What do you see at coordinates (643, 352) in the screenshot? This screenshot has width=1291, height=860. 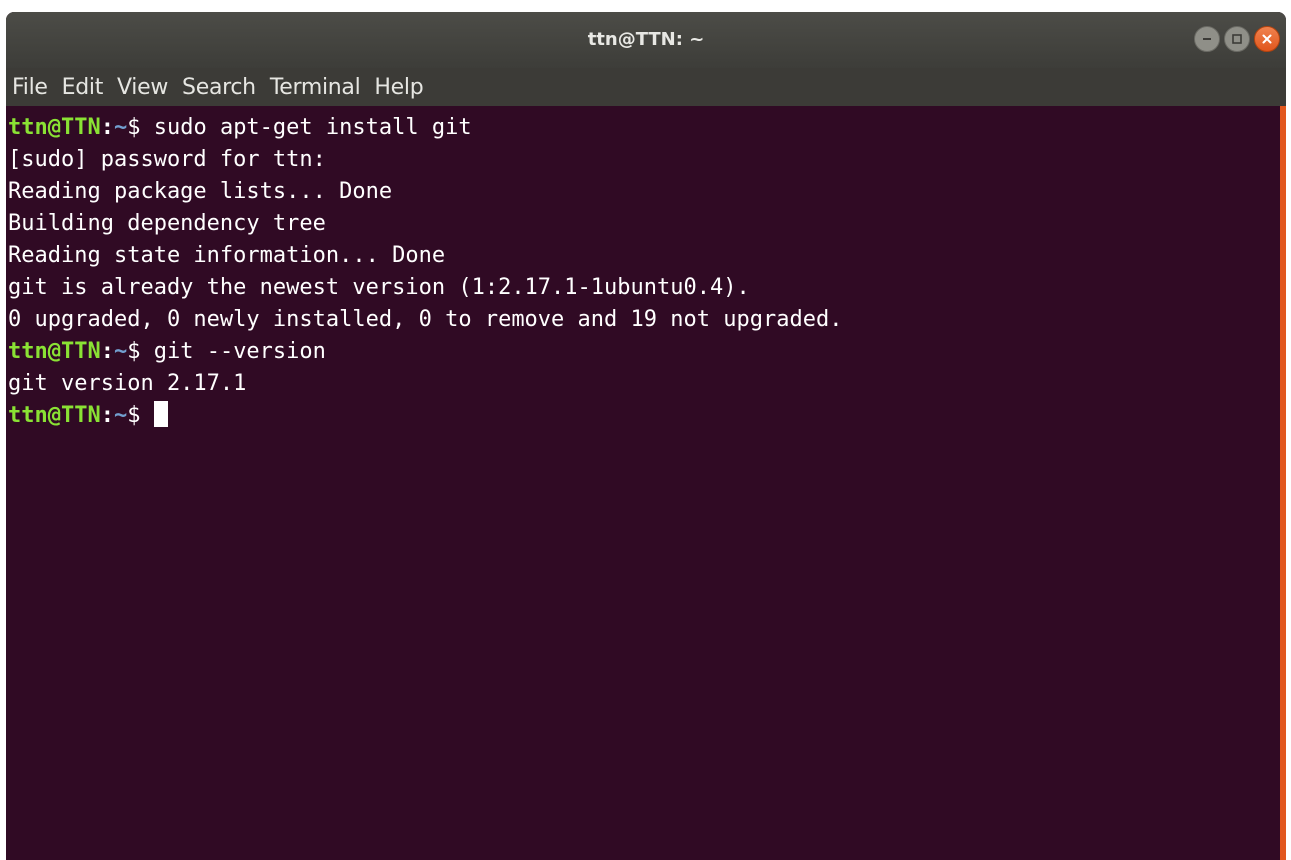 I see `command-line: ttn@TTN:~$ git --version` at bounding box center [643, 352].